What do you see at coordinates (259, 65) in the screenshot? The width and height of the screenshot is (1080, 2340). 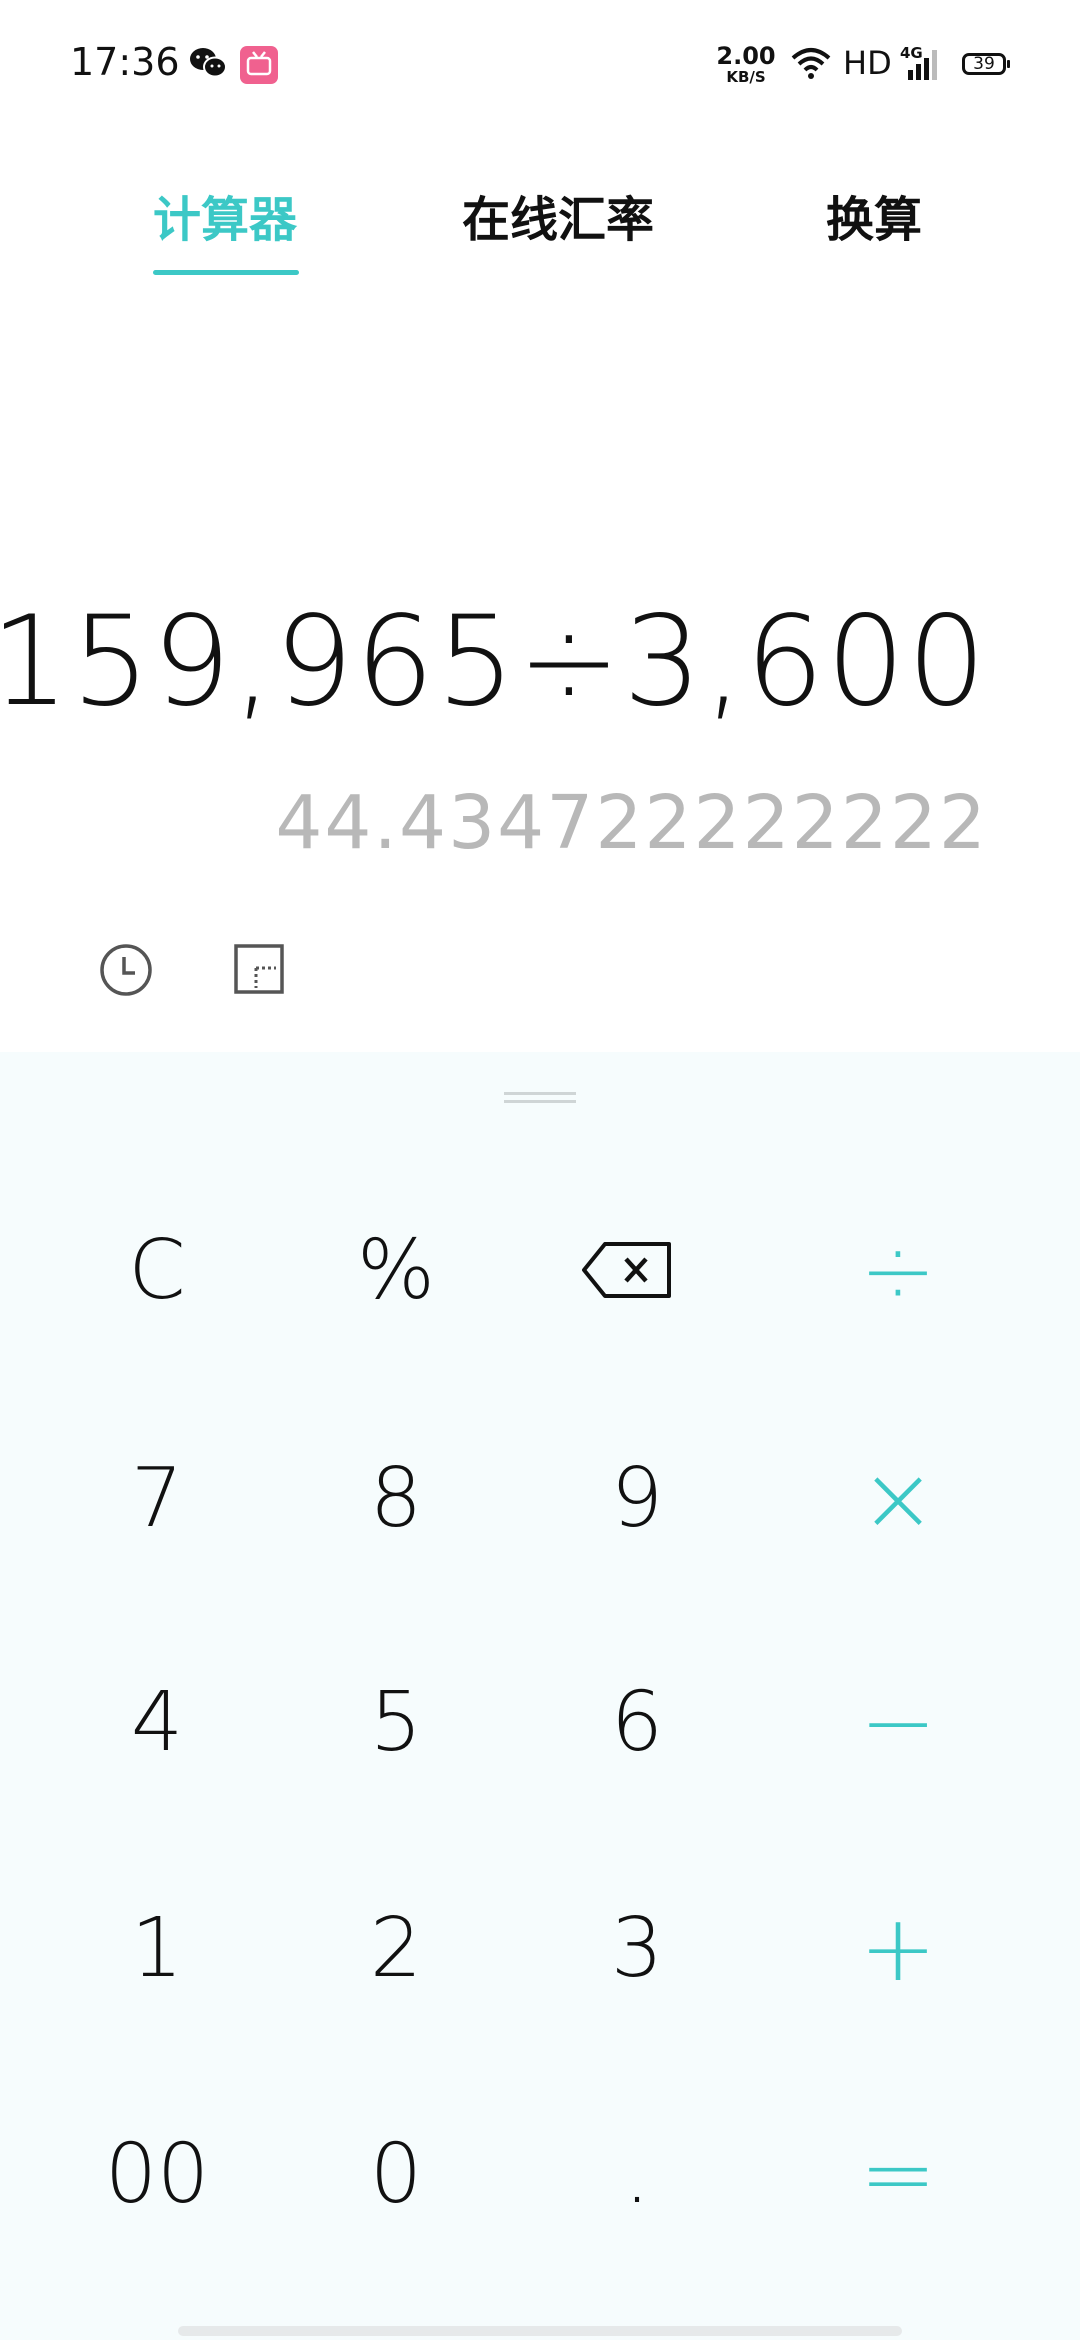 I see `bilibili-icon` at bounding box center [259, 65].